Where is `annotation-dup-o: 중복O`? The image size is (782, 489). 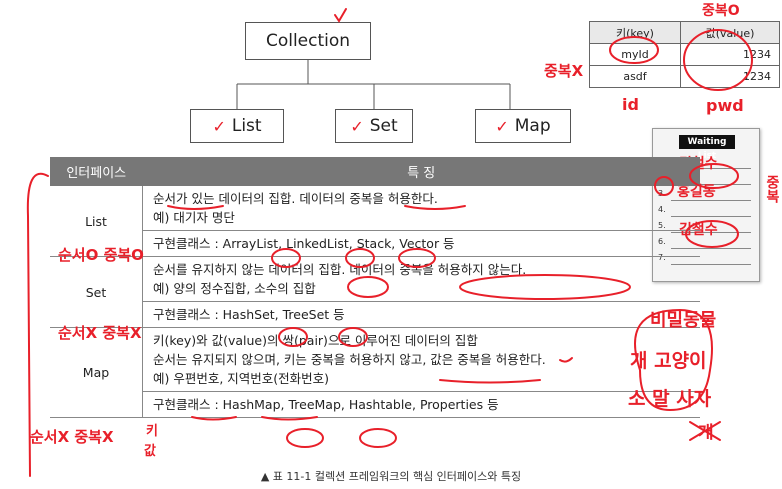
annotation-dup-o: 중복O is located at coordinates (721, 11).